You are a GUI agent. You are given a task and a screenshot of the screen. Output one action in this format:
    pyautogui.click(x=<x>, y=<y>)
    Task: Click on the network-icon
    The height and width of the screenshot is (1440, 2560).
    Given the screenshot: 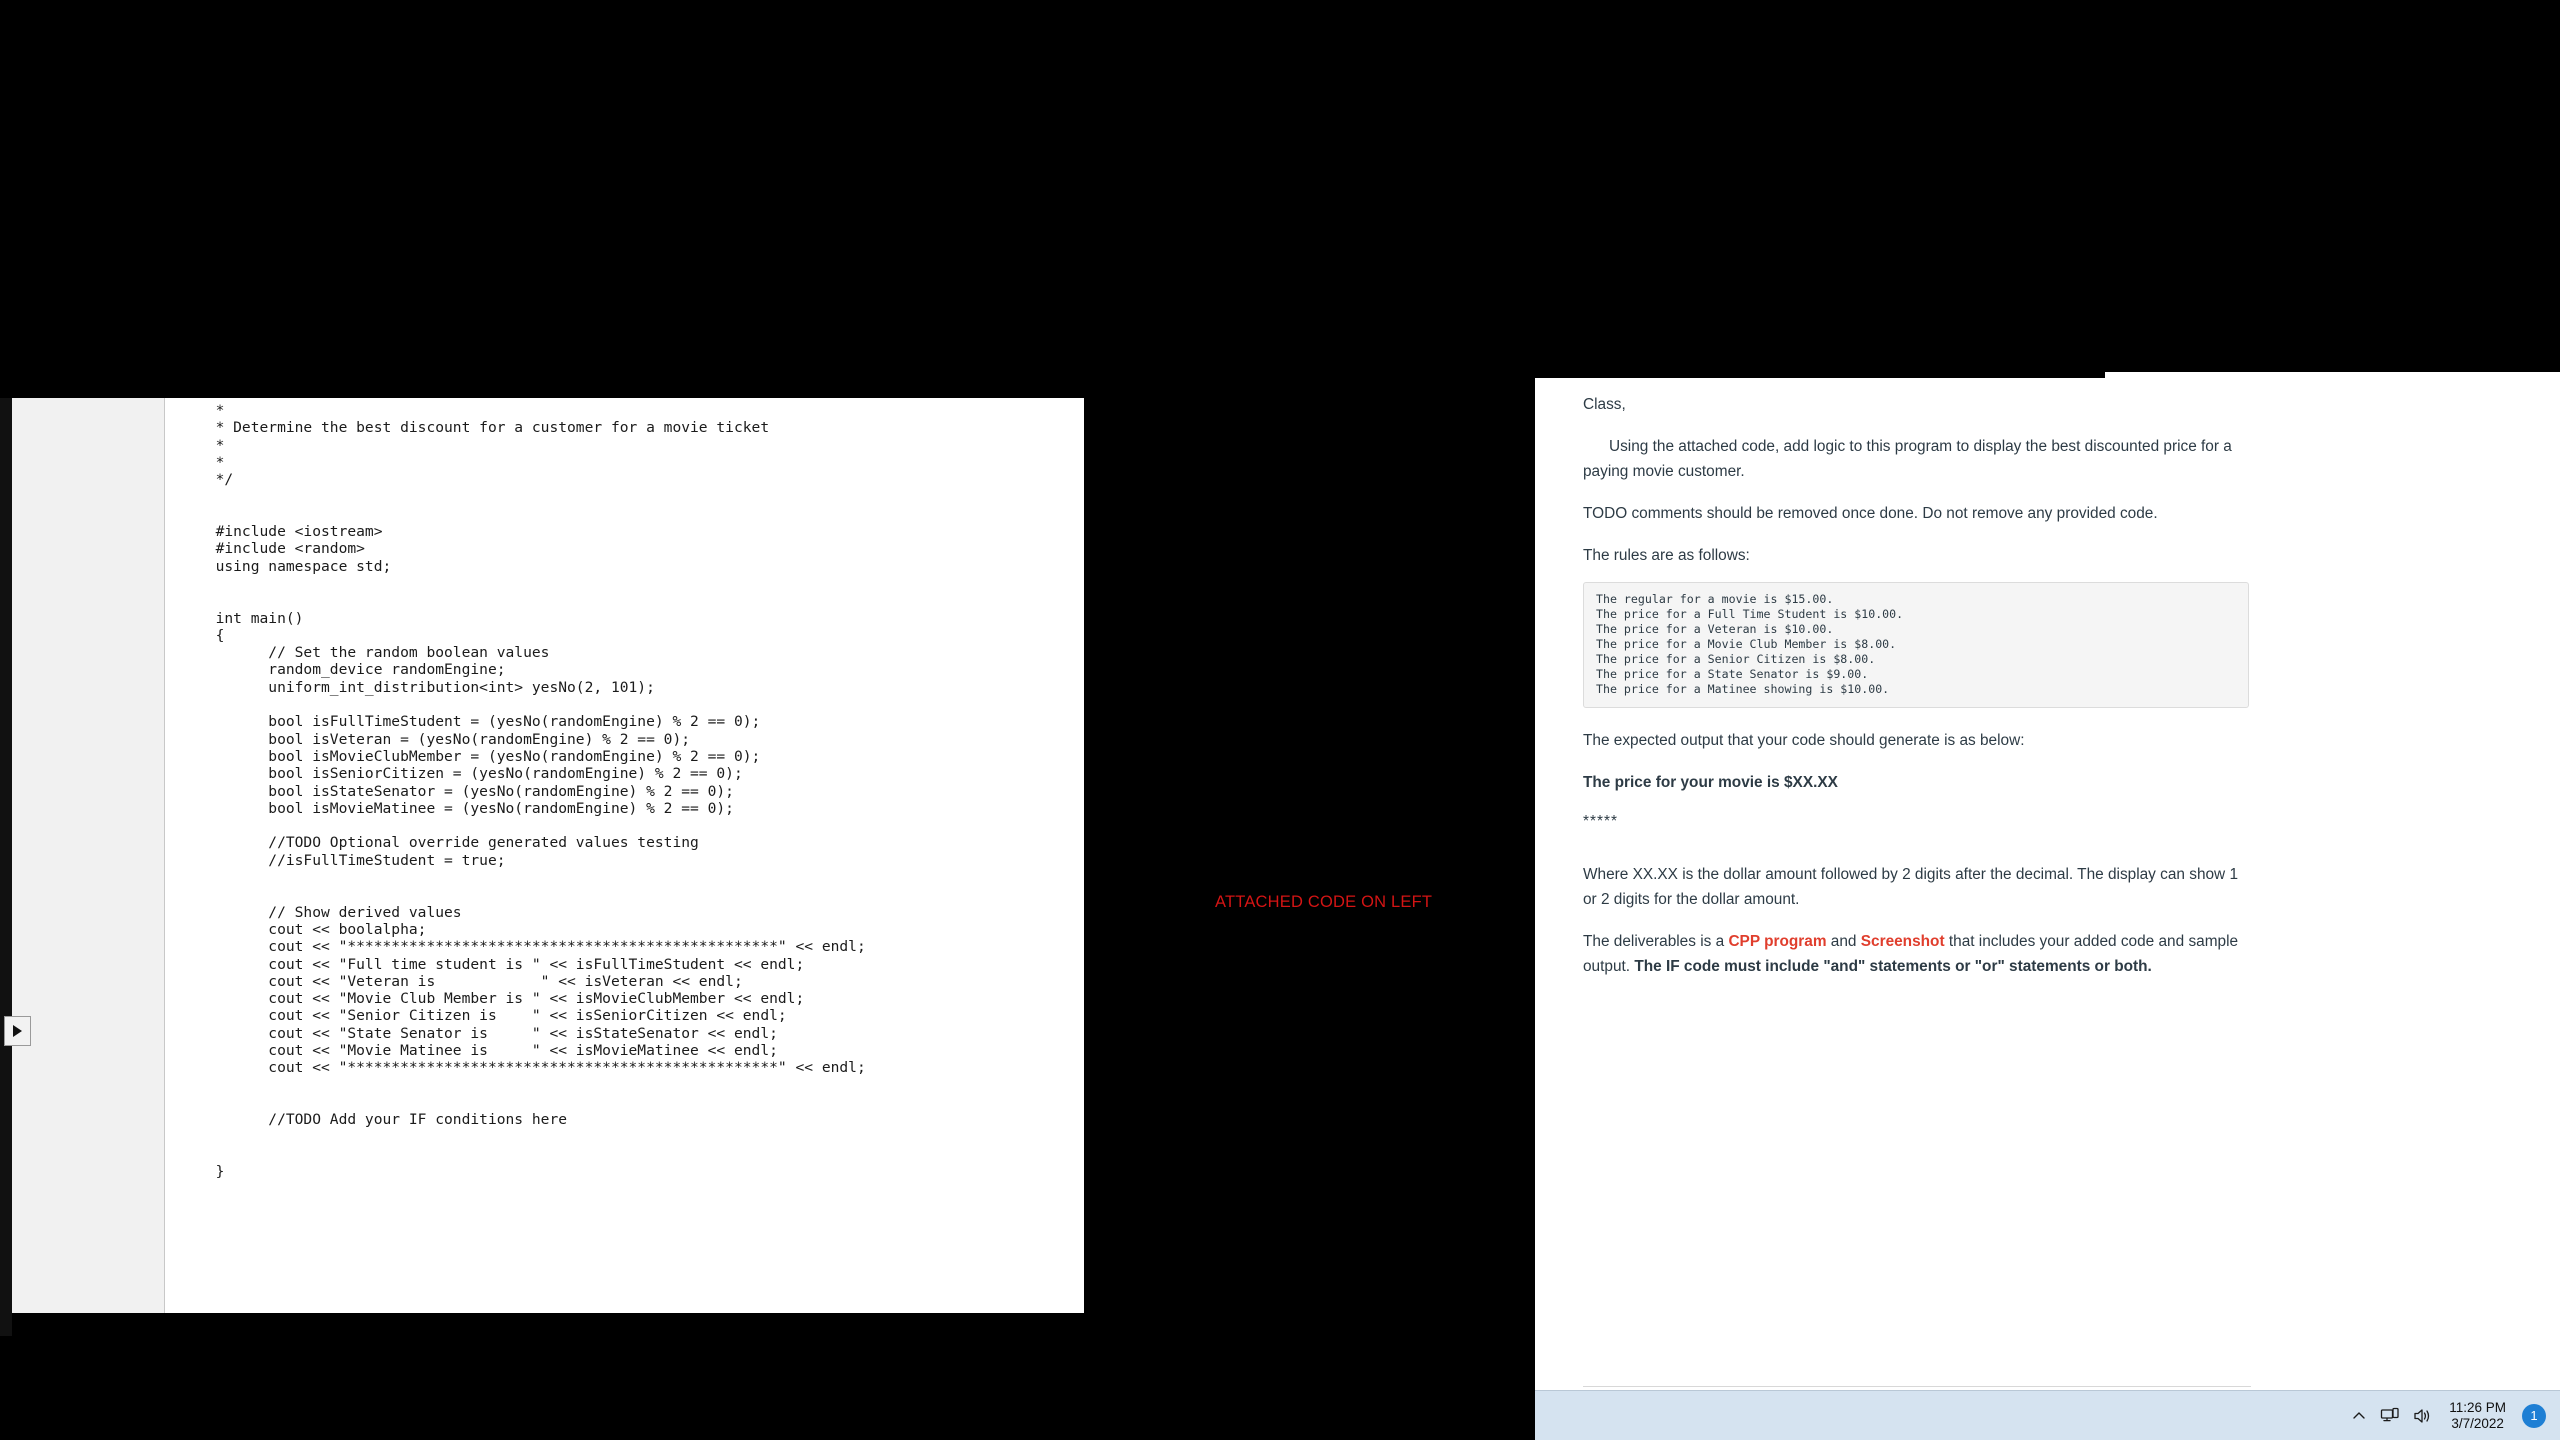 What is the action you would take?
    pyautogui.click(x=2390, y=1416)
    